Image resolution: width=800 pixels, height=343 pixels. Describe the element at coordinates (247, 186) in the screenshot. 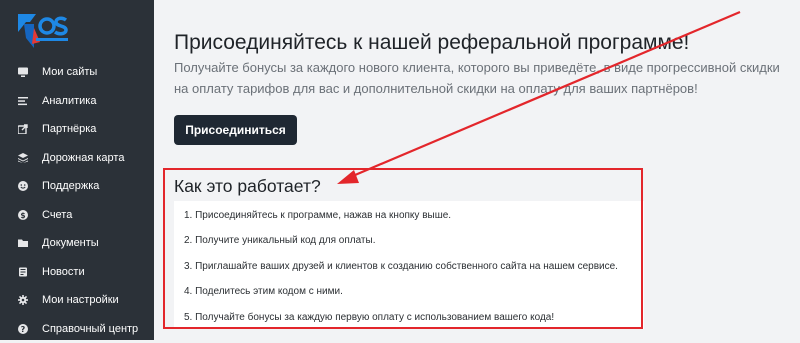

I see `how-it-works-heading: Как это работает?` at that location.